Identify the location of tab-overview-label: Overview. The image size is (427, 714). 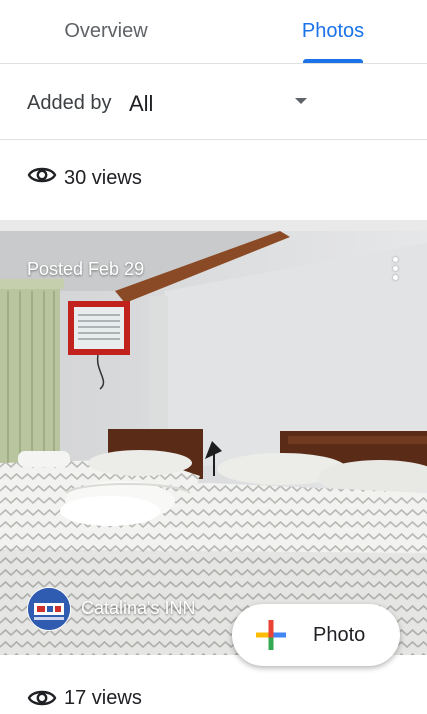
(106, 31).